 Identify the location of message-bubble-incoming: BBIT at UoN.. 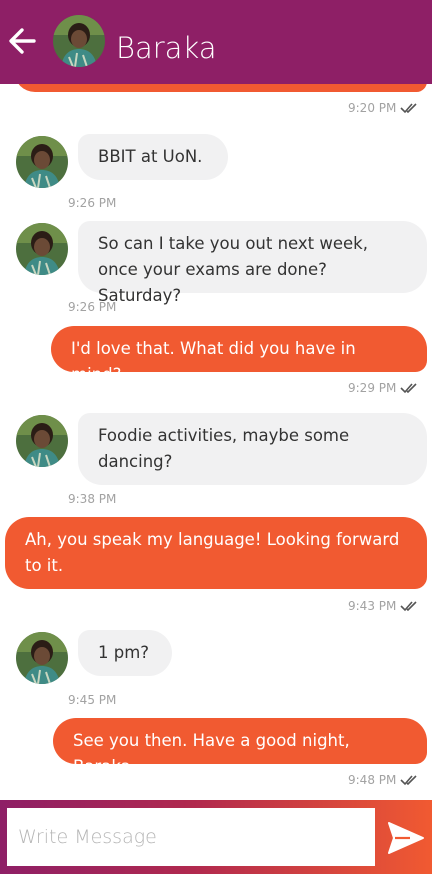
(153, 157).